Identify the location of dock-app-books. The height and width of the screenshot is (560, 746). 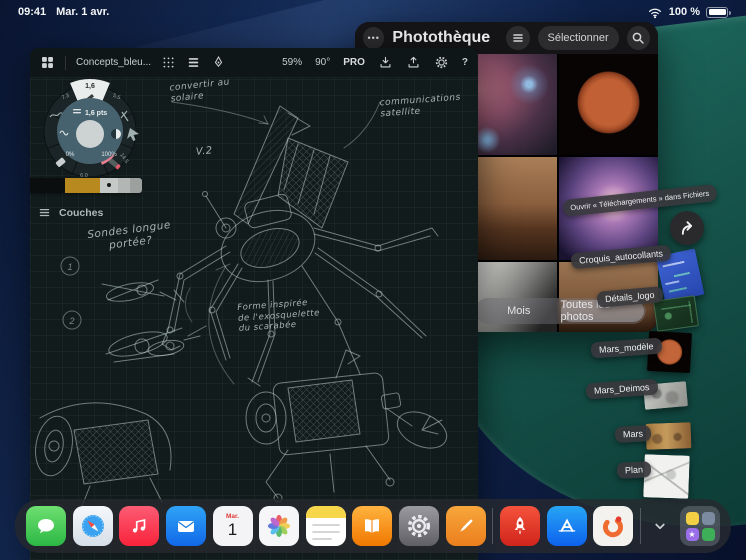
(372, 526).